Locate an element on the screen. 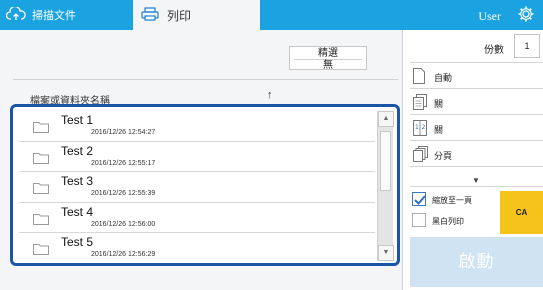 Image resolution: width=543 pixels, height=290 pixels. file-name: Test 1 is located at coordinates (77, 120).